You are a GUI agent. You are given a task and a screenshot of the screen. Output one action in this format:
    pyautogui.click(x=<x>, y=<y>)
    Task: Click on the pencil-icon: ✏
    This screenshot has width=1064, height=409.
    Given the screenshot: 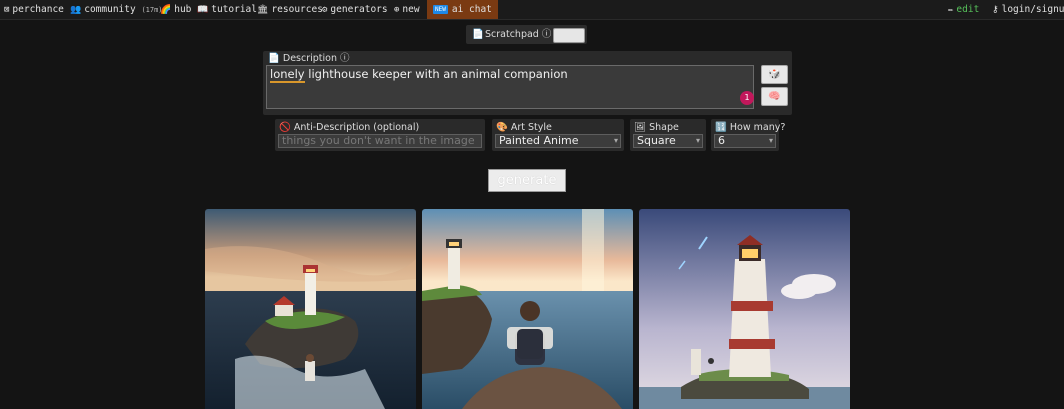 What is the action you would take?
    pyautogui.click(x=951, y=10)
    